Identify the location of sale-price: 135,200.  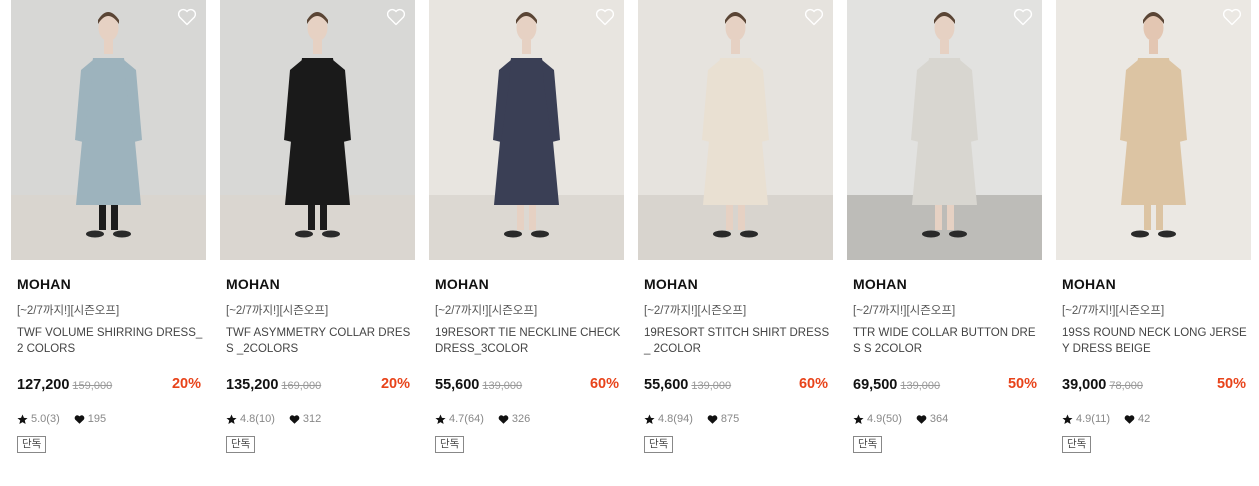
(252, 385).